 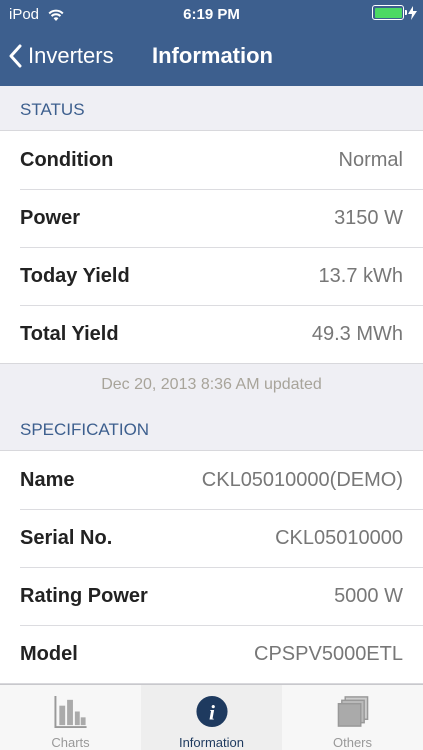 What do you see at coordinates (211, 538) in the screenshot?
I see `spec-row-serial: Serial No. CKL05010000` at bounding box center [211, 538].